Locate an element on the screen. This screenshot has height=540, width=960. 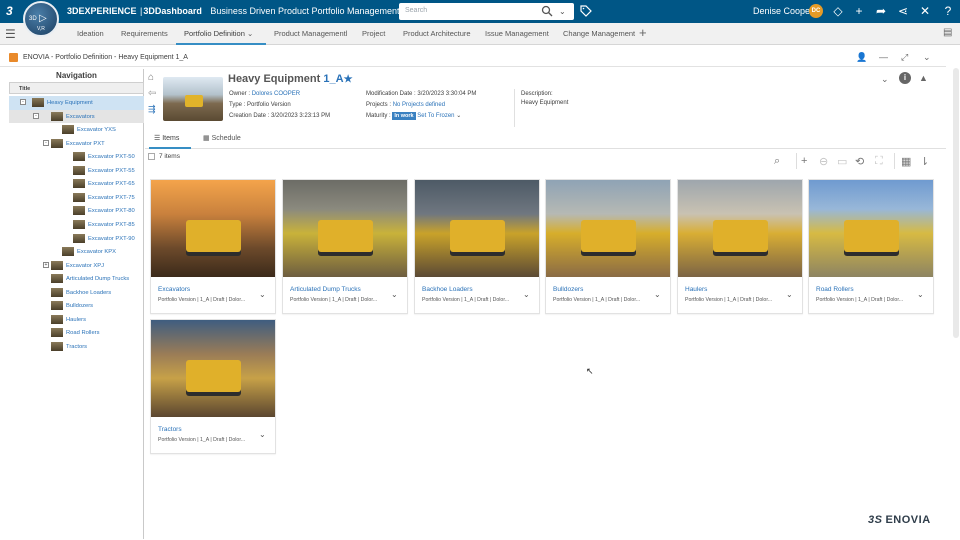
tree-item: + Excavator XPJ is located at coordinates (76, 266).